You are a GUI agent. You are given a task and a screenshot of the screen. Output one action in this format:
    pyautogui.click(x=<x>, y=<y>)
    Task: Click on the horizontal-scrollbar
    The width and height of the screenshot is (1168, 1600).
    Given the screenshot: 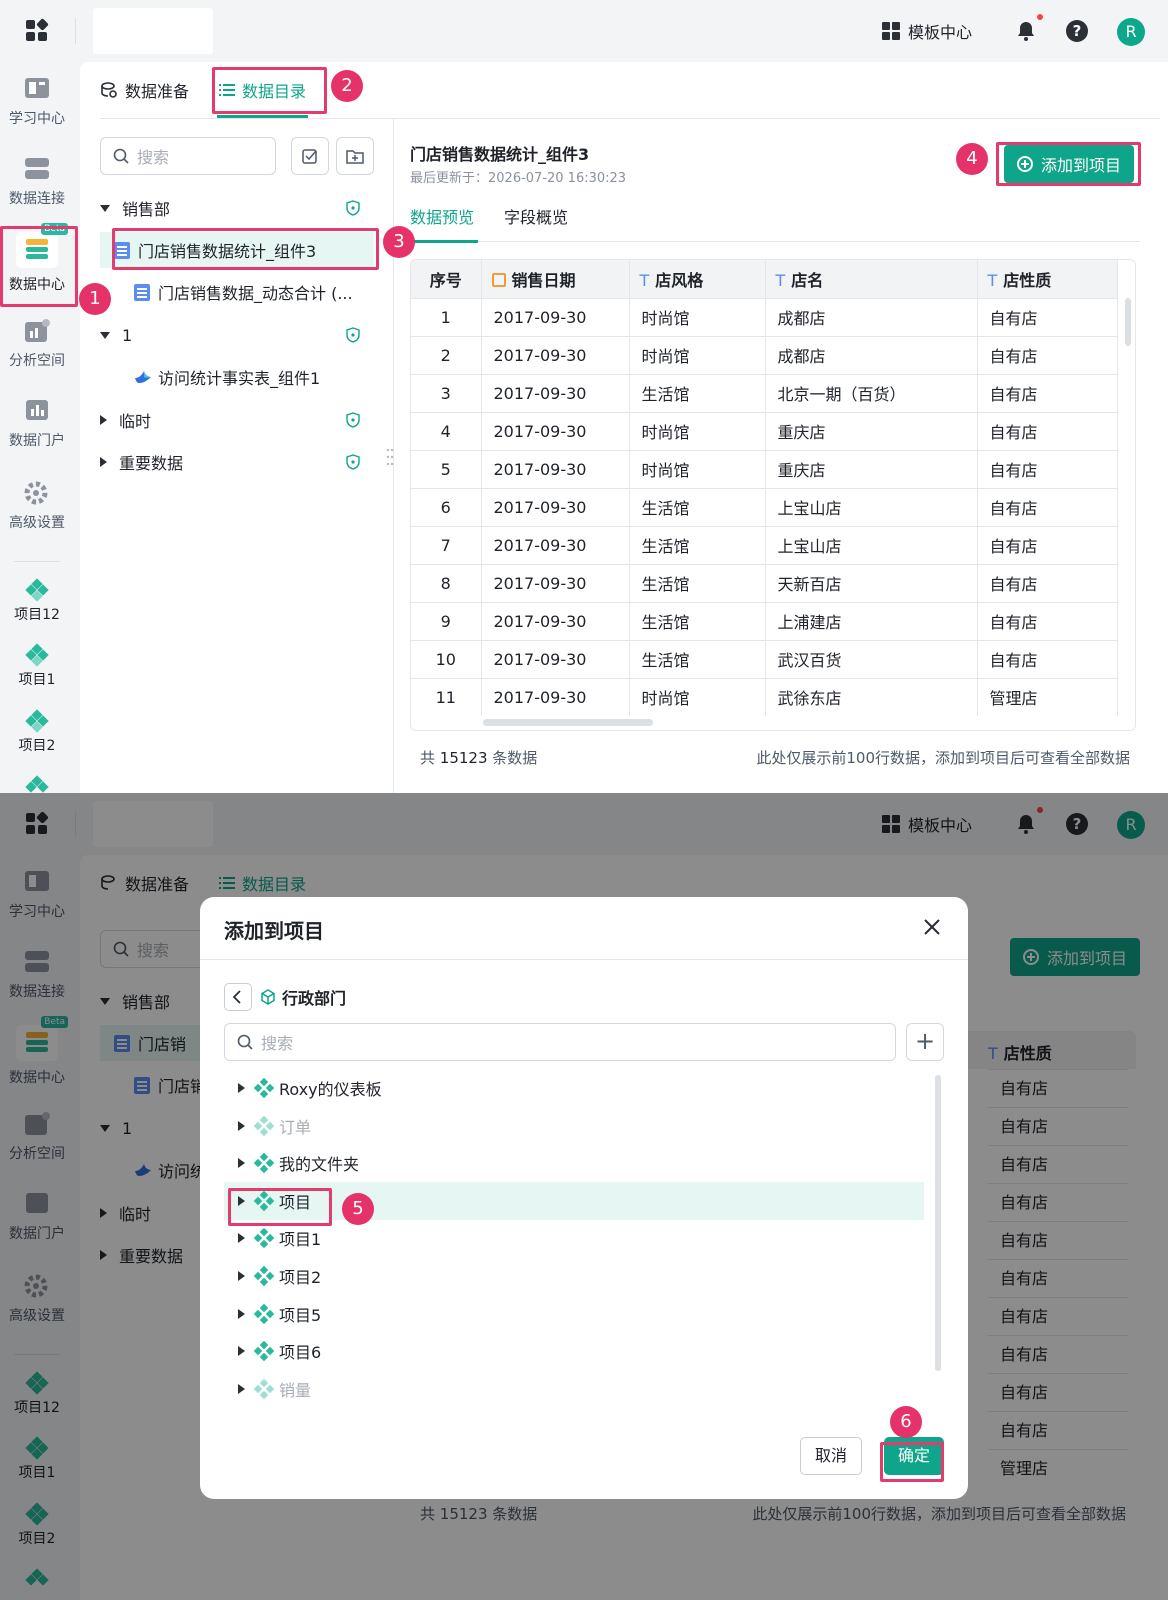 What is the action you would take?
    pyautogui.click(x=568, y=722)
    